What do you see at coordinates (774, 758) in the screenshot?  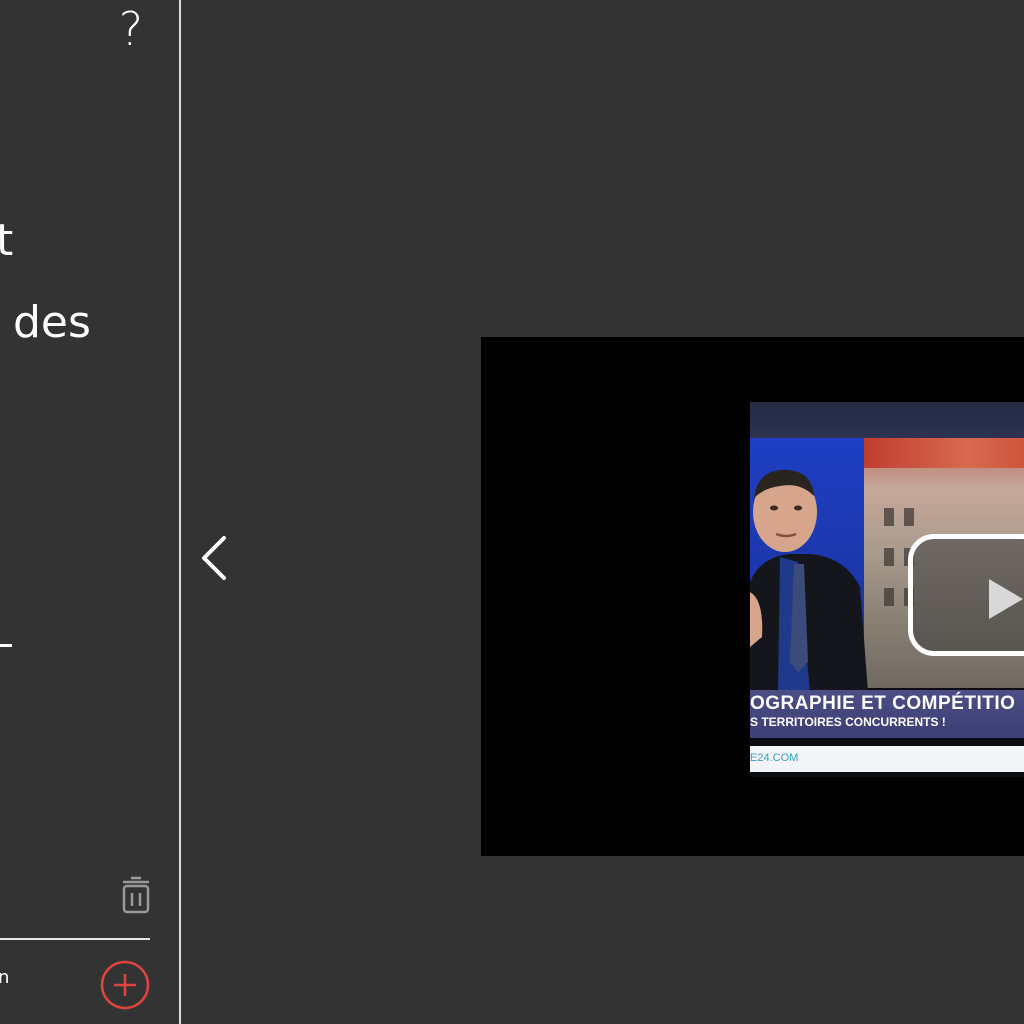 I see `url-fragment: E24.COM` at bounding box center [774, 758].